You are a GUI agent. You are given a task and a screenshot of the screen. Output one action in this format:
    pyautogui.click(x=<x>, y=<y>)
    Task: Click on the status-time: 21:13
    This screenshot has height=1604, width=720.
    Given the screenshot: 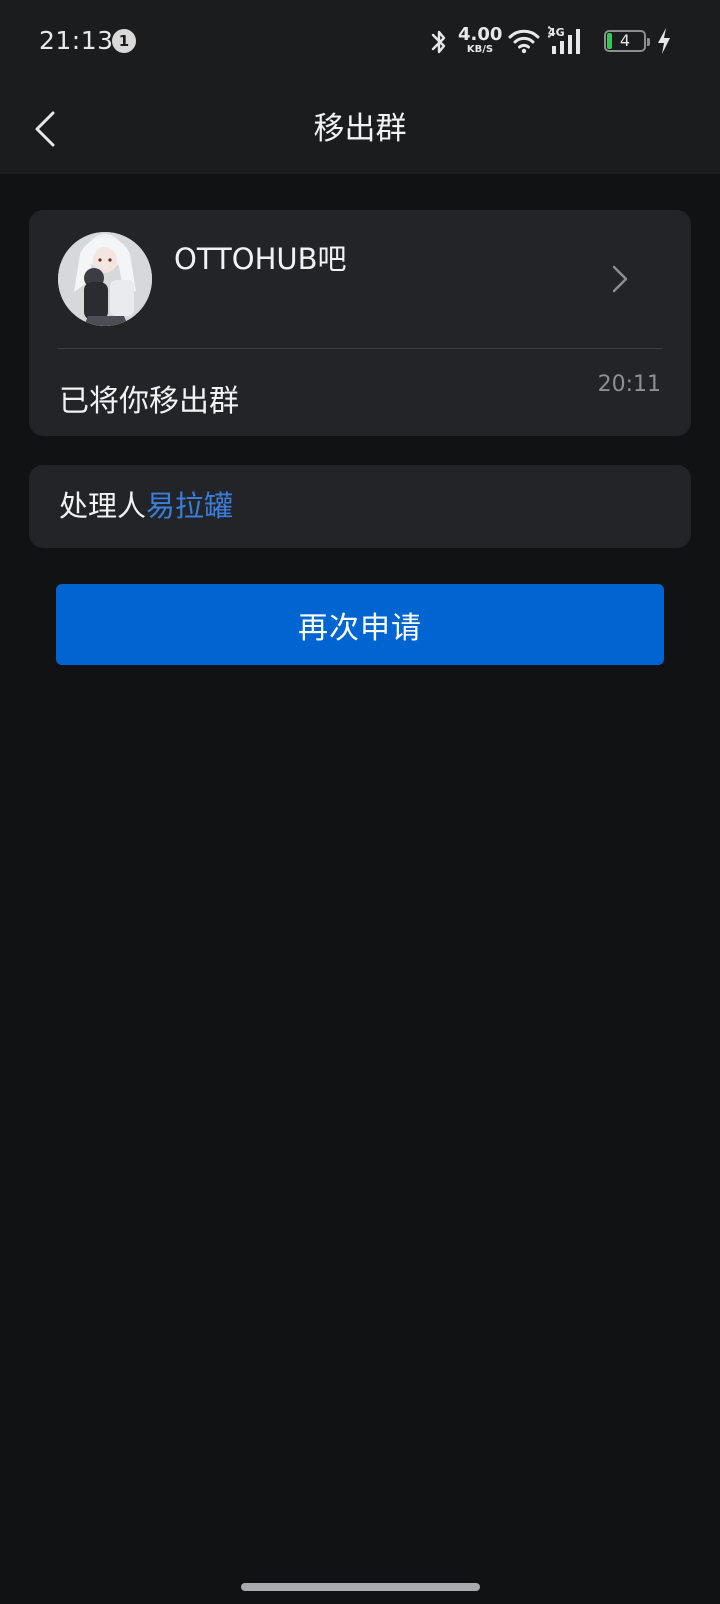 What is the action you would take?
    pyautogui.click(x=76, y=40)
    